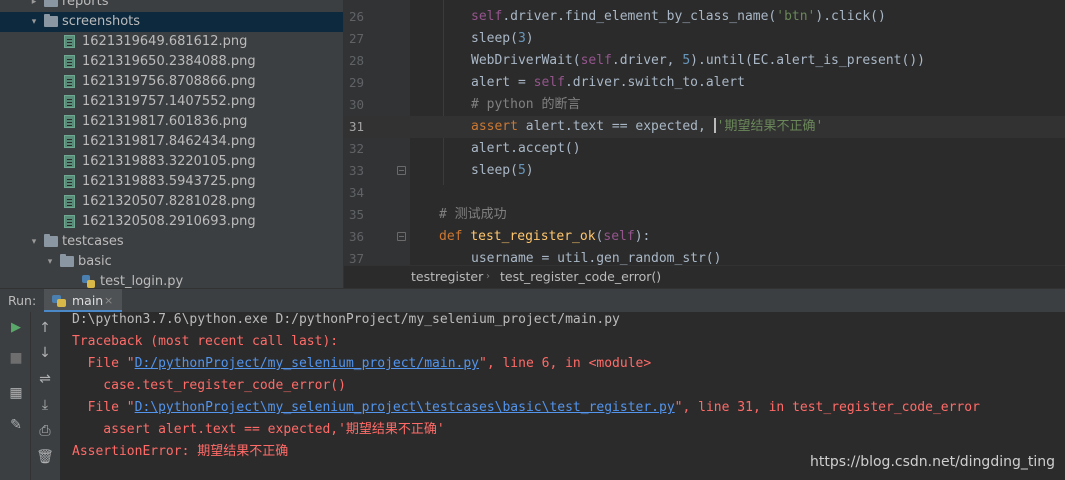  What do you see at coordinates (704, 237) in the screenshot?
I see `code-line: 36 def test_register_ok(self):` at bounding box center [704, 237].